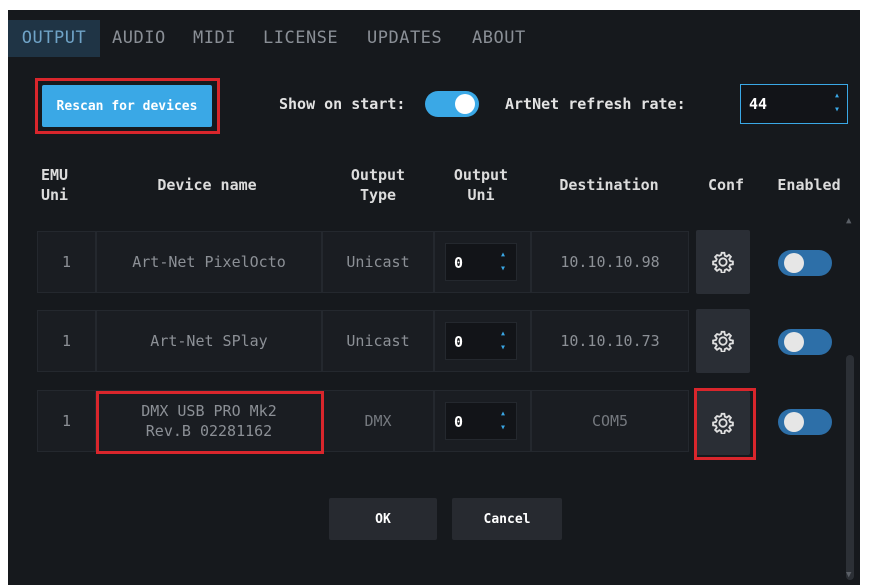  Describe the element at coordinates (610, 341) in the screenshot. I see `cell-destination: 10.10.10.73` at that location.